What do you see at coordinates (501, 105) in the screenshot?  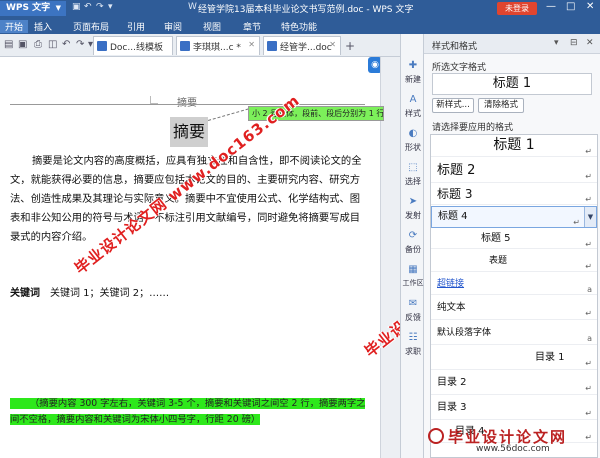 I see `clear-format-button: 清除格式` at bounding box center [501, 105].